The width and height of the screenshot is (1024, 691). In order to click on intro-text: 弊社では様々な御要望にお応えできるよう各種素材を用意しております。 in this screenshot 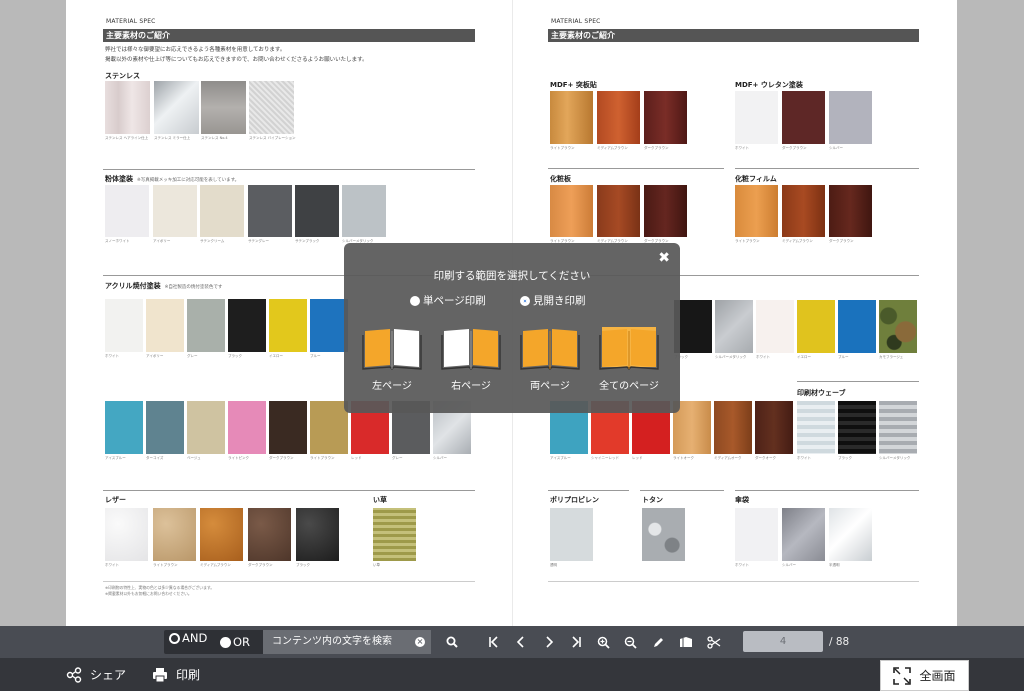, I will do `click(195, 50)`.